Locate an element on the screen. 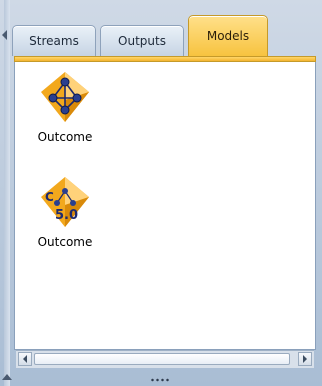  tab-models: Models is located at coordinates (228, 35).